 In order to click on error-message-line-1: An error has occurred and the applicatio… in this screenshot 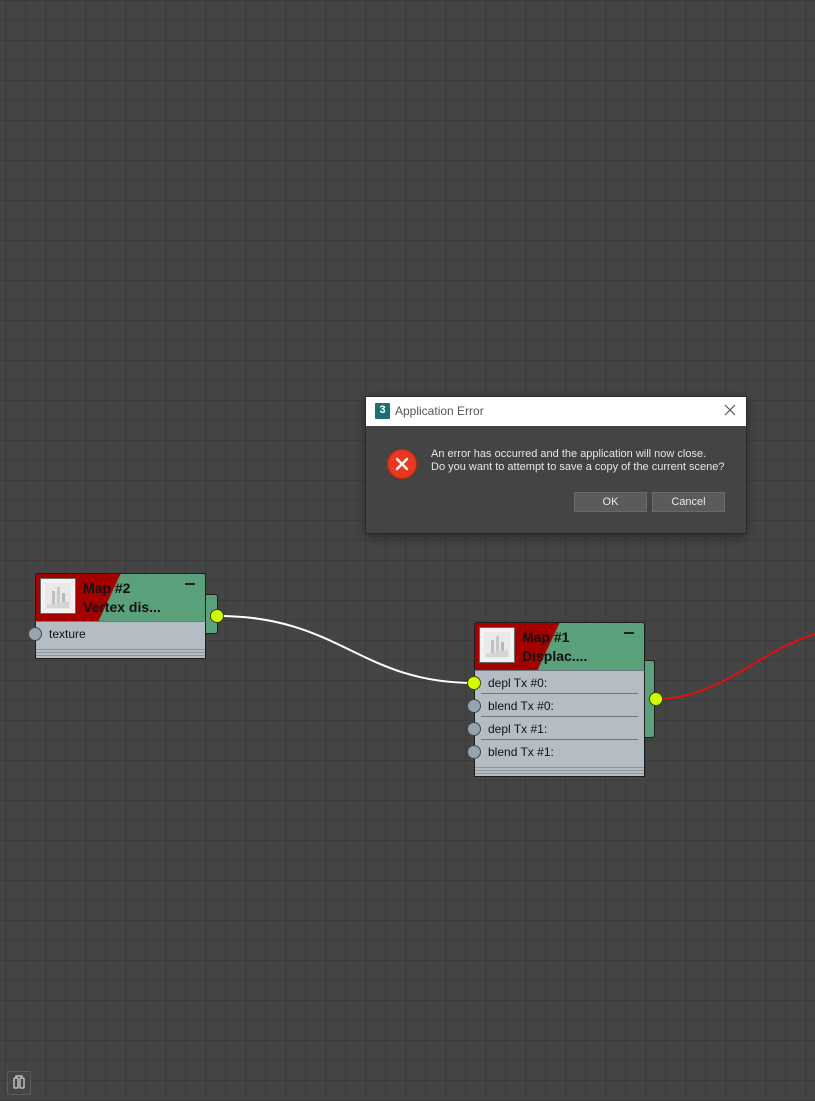, I will do `click(569, 454)`.